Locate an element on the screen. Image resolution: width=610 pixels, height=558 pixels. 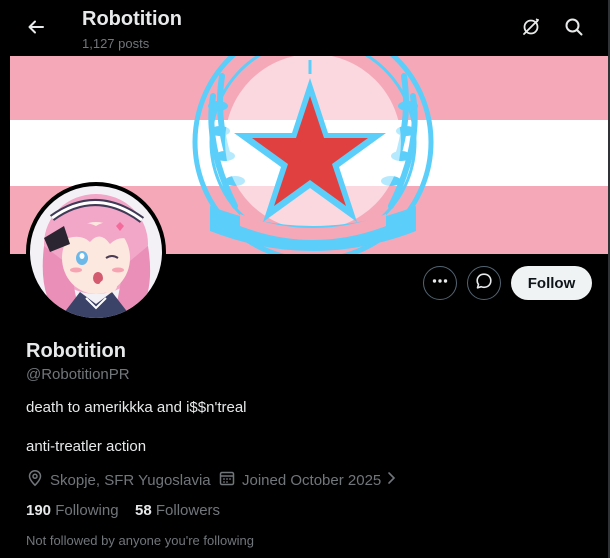
arrow-left-icon is located at coordinates (36, 29).